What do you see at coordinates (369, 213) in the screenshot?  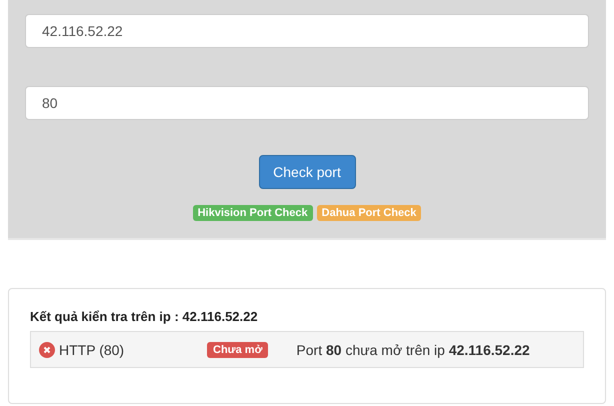 I see `port-check-link: Dahua Port Check` at bounding box center [369, 213].